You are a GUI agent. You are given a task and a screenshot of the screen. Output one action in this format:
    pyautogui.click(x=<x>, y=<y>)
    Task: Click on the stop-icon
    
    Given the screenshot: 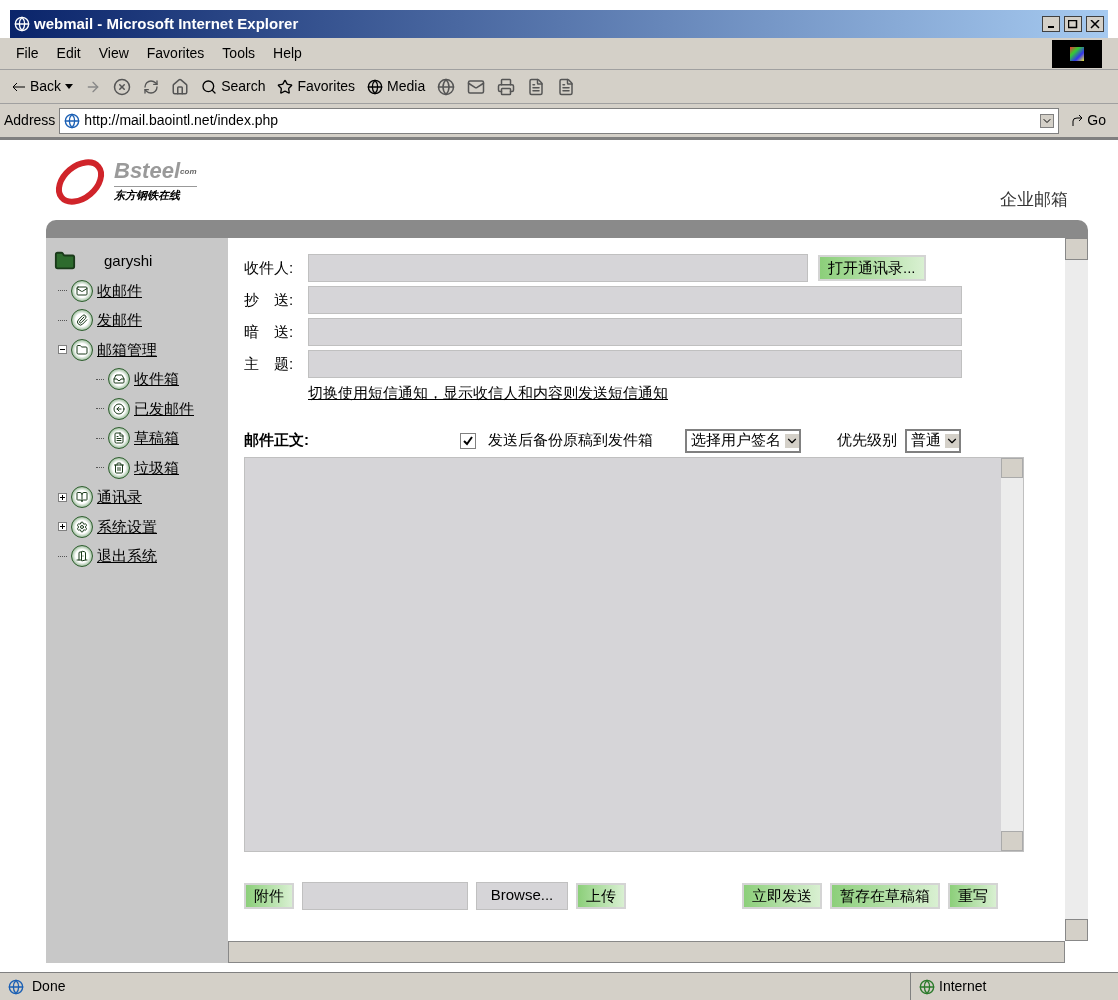 What is the action you would take?
    pyautogui.click(x=122, y=86)
    